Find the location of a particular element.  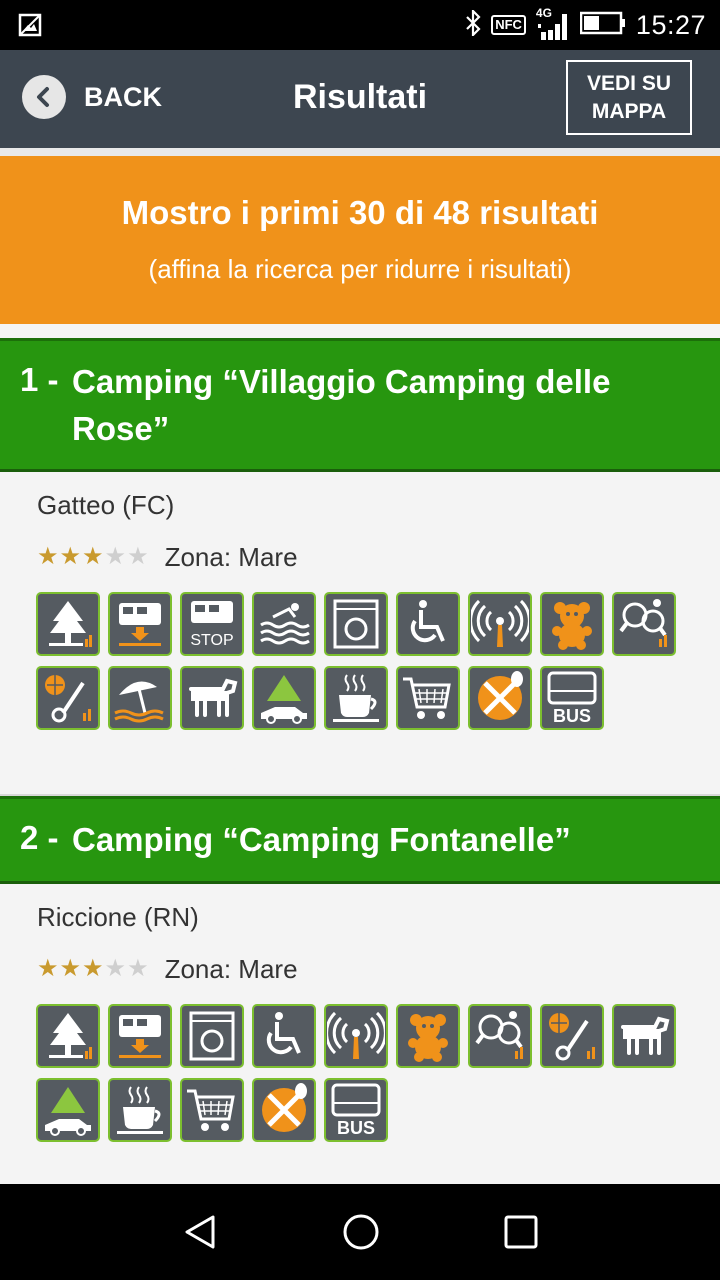

battery-icon is located at coordinates (602, 25).